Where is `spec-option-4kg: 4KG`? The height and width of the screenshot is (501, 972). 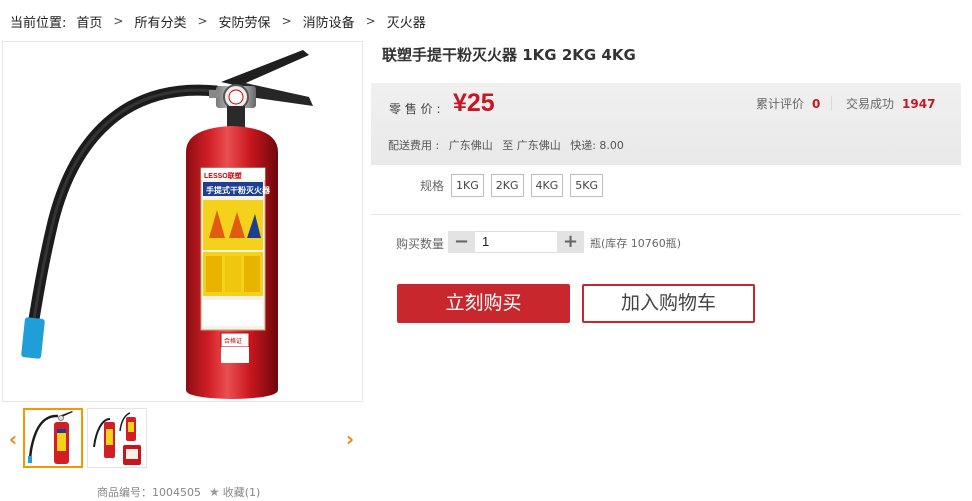 spec-option-4kg: 4KG is located at coordinates (547, 185).